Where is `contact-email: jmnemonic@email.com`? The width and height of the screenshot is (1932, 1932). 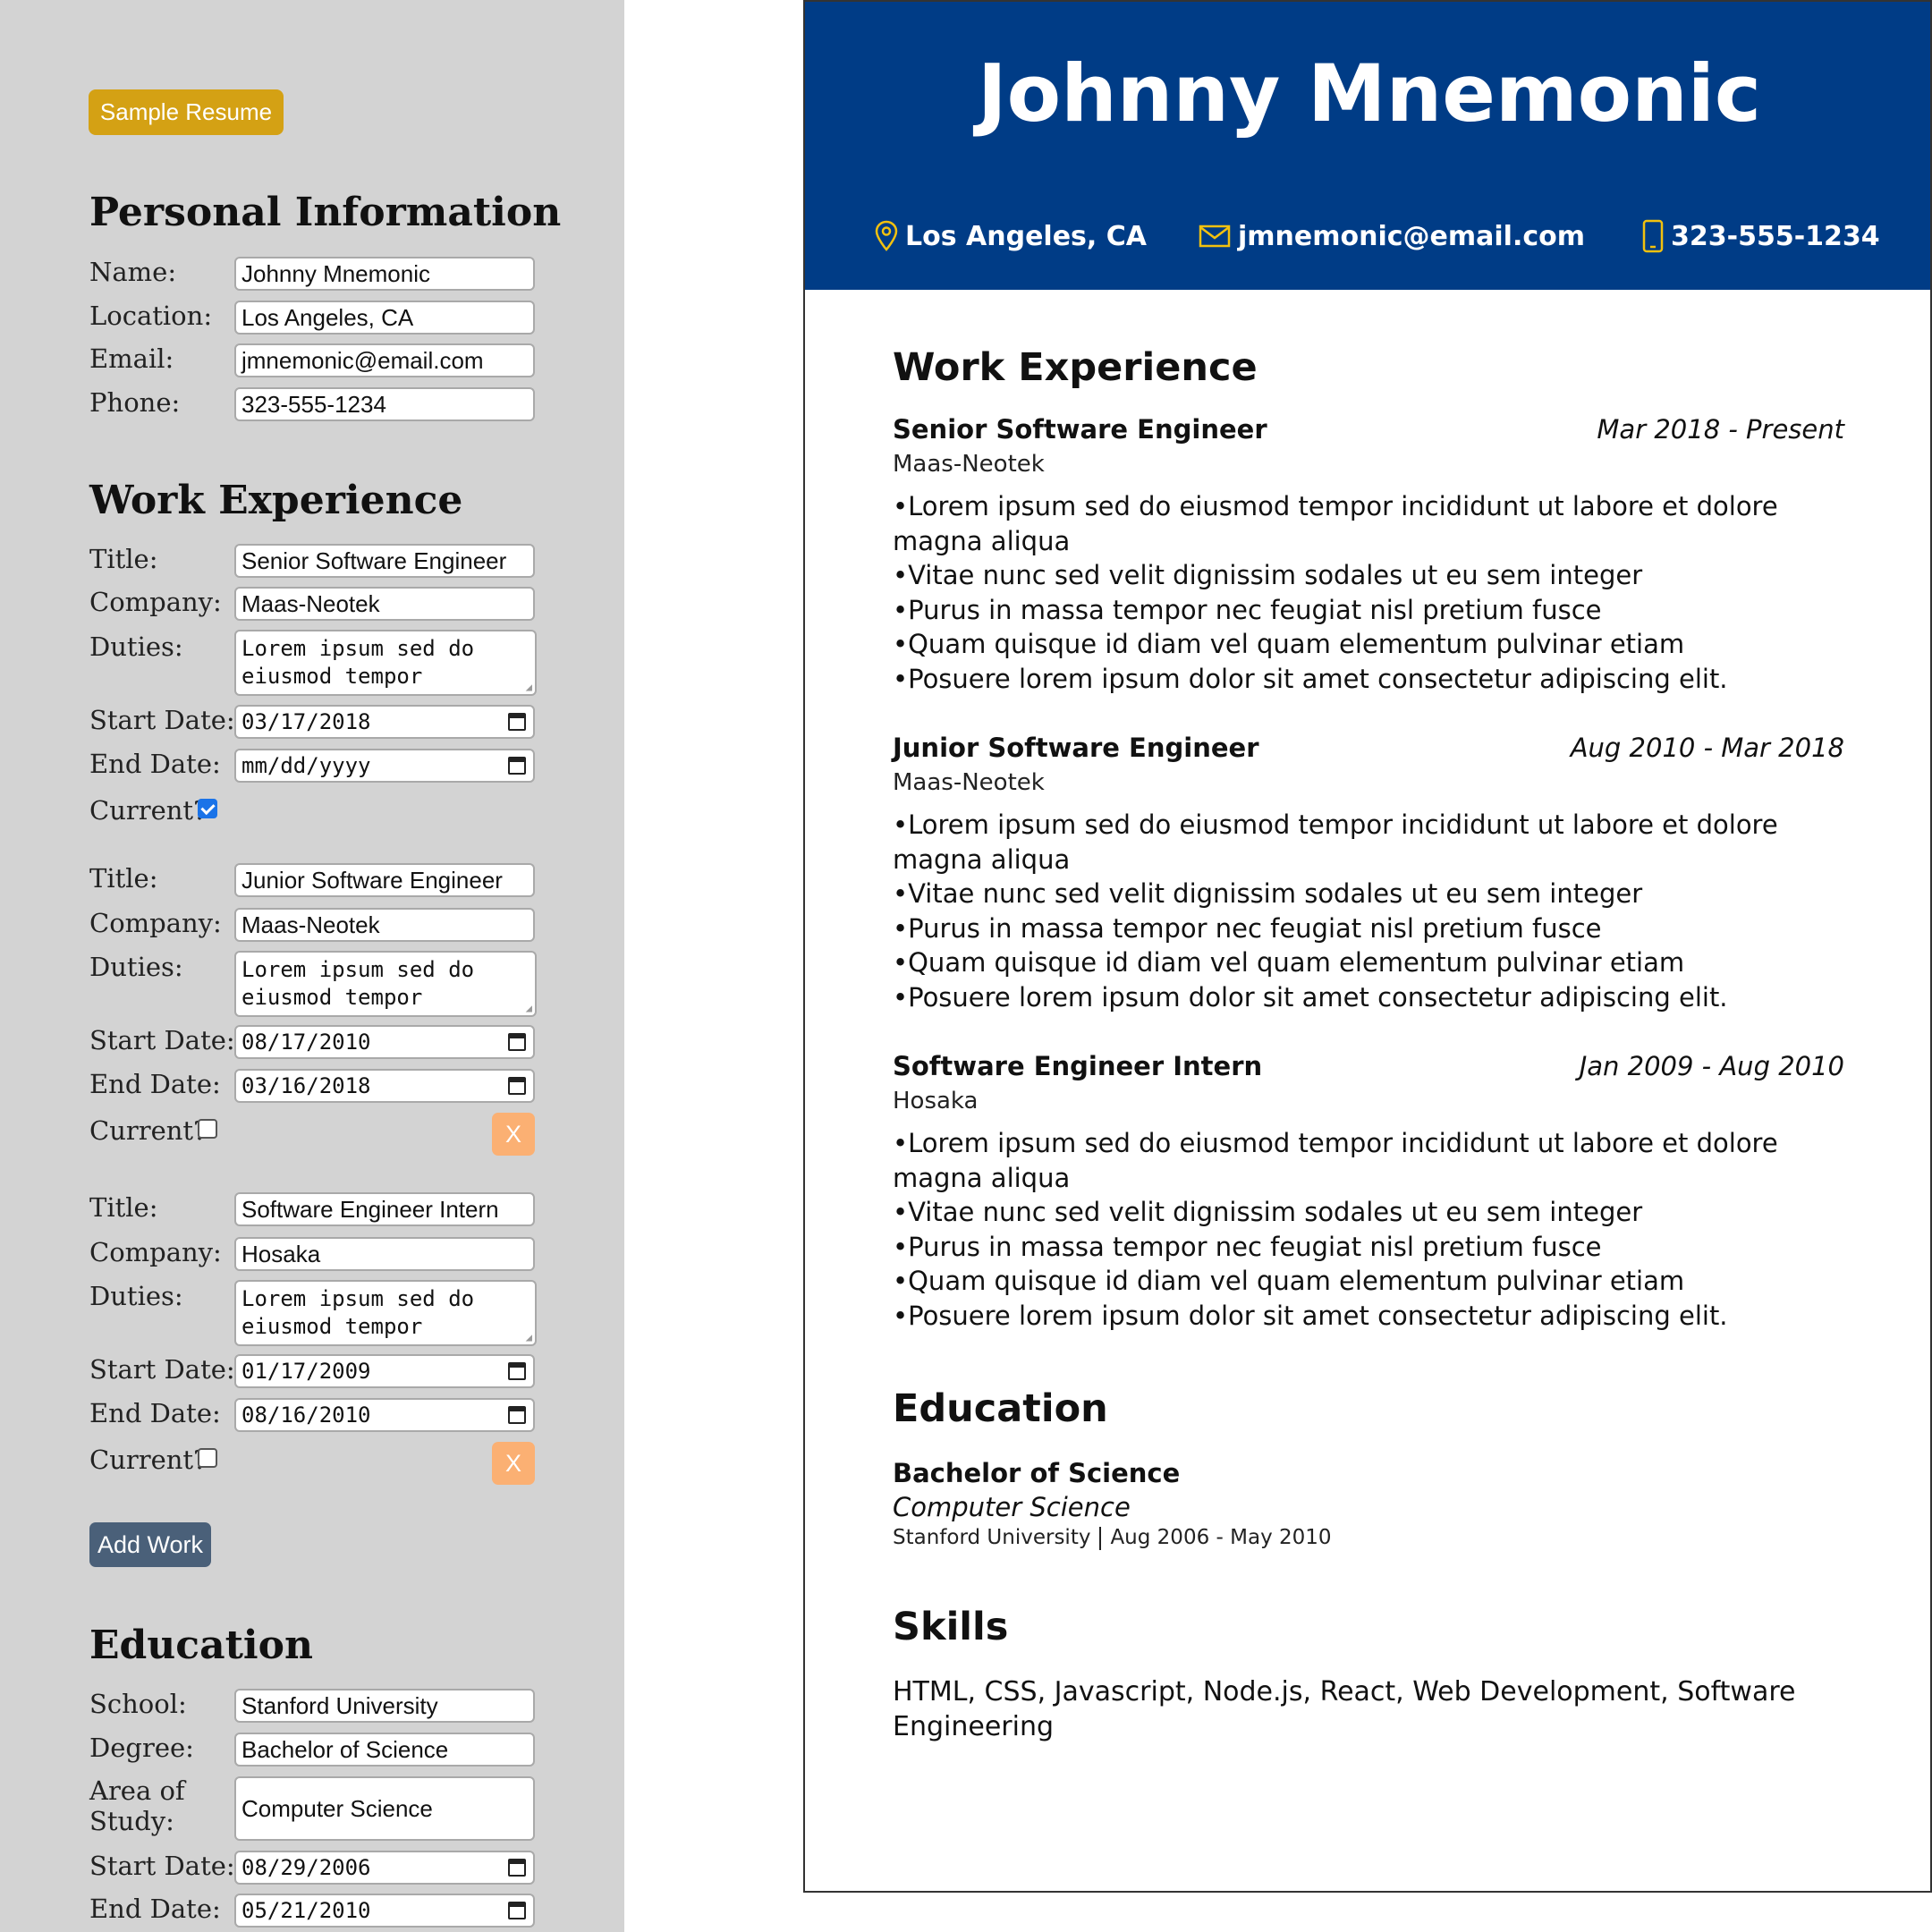 contact-email: jmnemonic@email.com is located at coordinates (1392, 236).